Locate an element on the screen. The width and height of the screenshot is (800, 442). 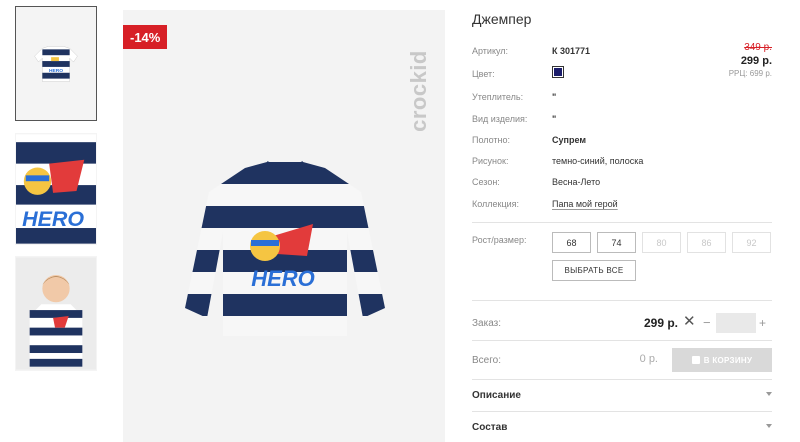
spec-value: Весна-Лето is located at coordinates (576, 182).